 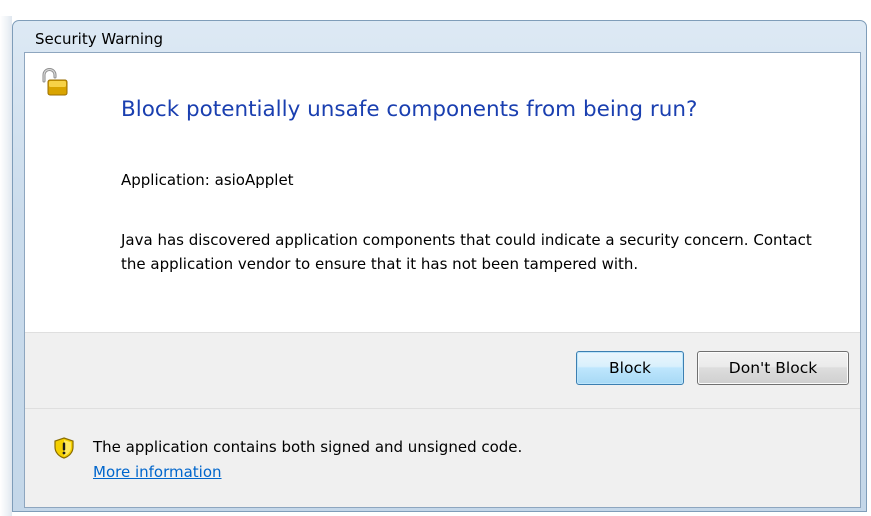 I want to click on button-bar: Block Don't Block, so click(x=442, y=370).